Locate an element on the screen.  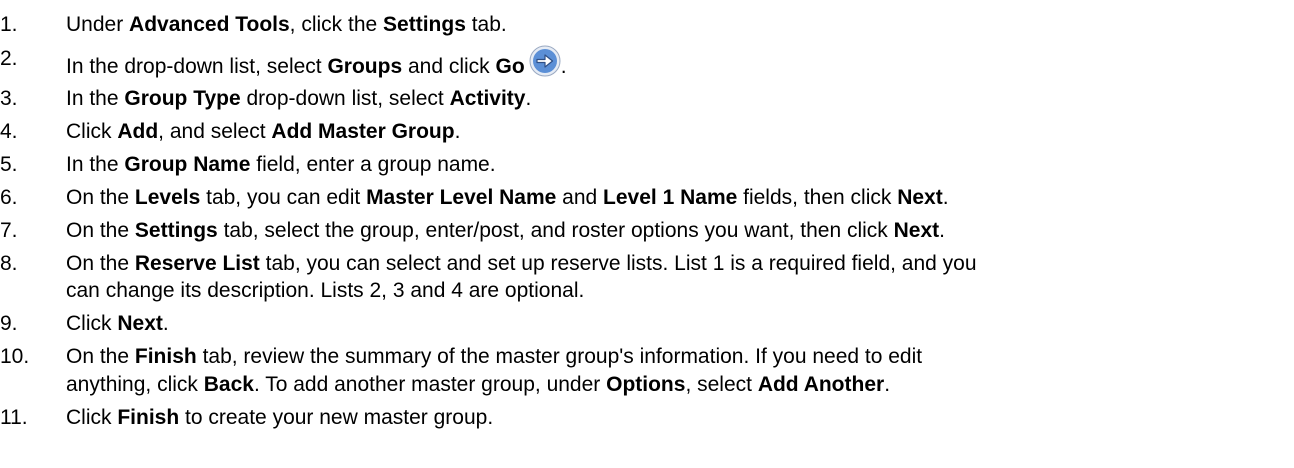
step-number: 7. is located at coordinates (9, 230).